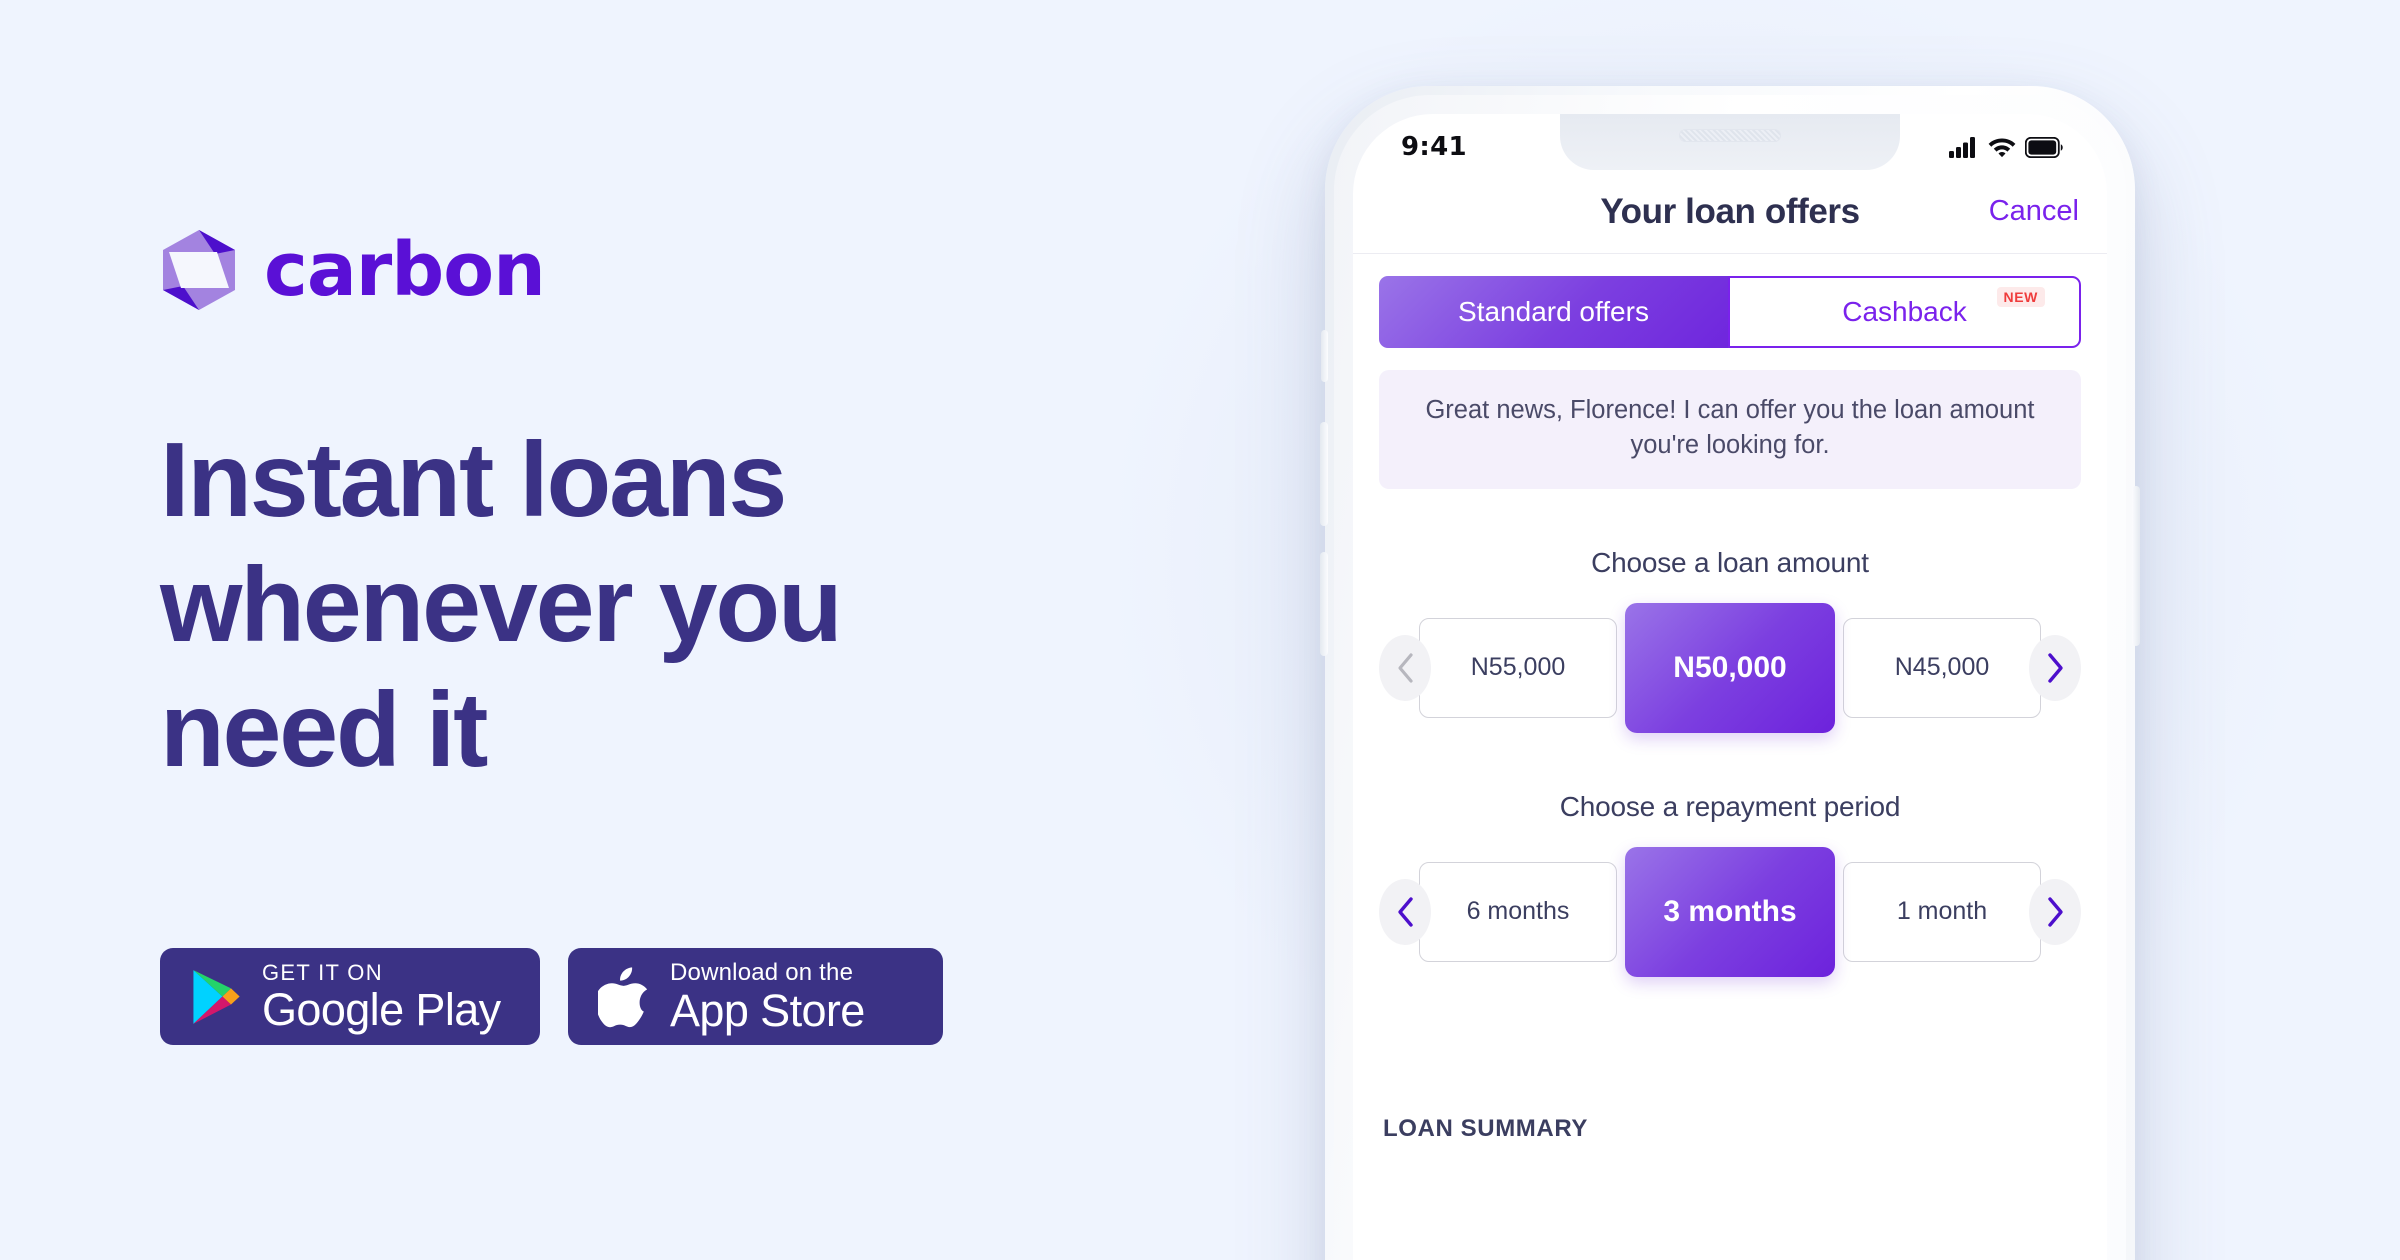 This screenshot has height=1260, width=2400. I want to click on repayment-period-option-next: 1 month, so click(1942, 911).